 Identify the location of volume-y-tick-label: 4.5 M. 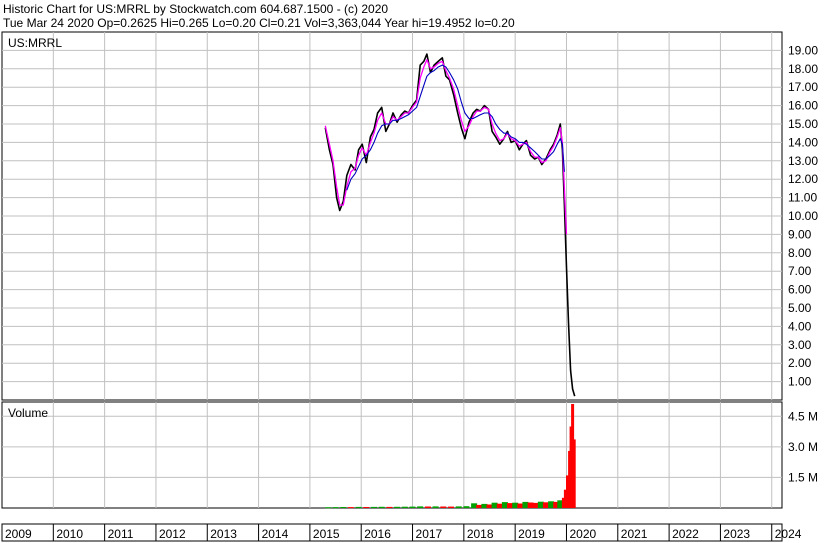
(803, 416).